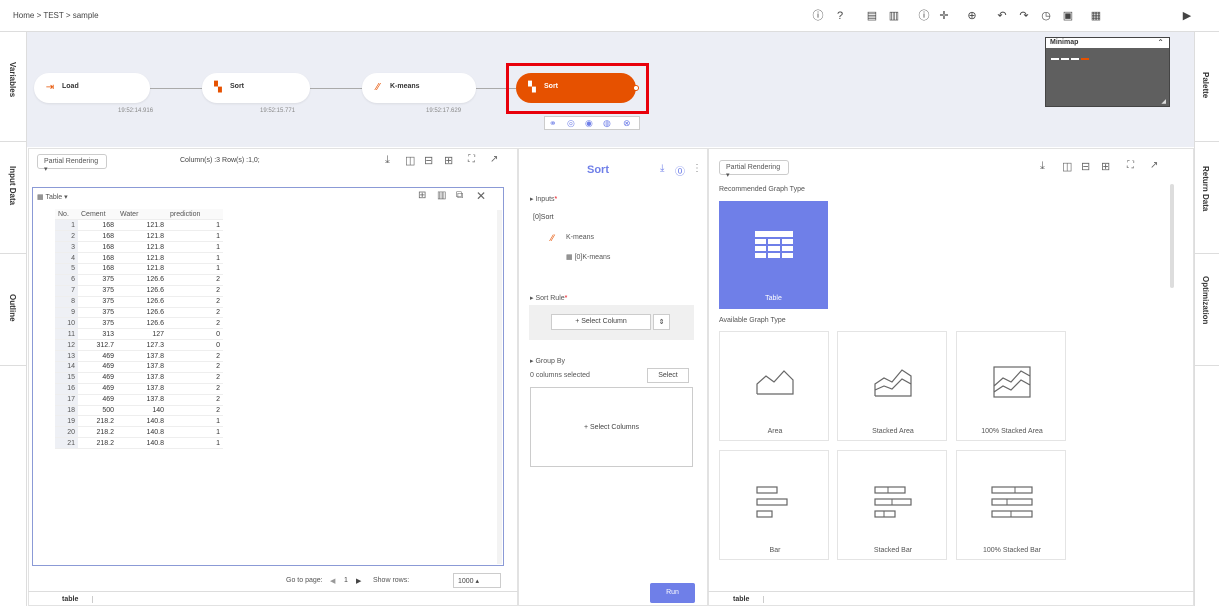 The image size is (1219, 606). What do you see at coordinates (924, 16) in the screenshot?
I see `circle-info-icon: ⓘ` at bounding box center [924, 16].